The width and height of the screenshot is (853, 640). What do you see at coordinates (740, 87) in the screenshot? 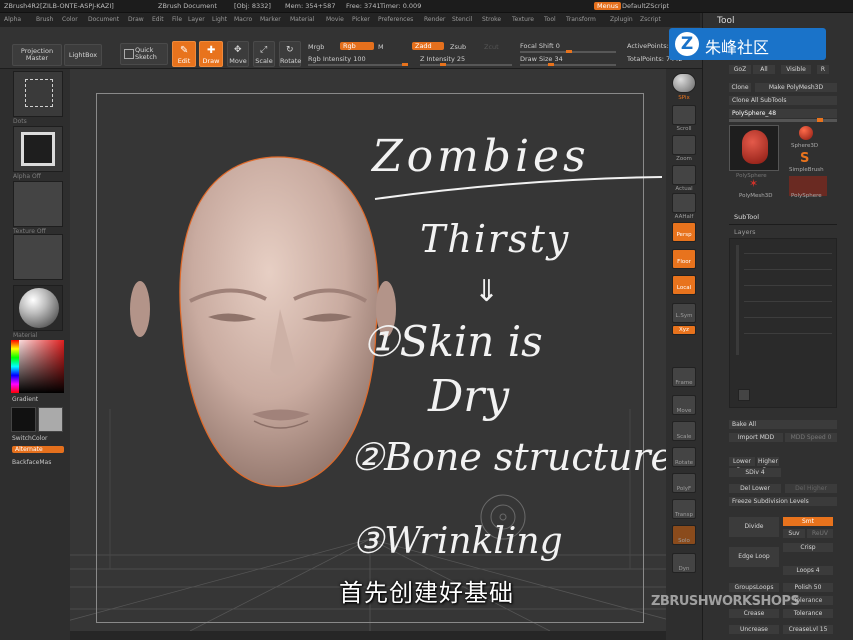
I see `clone-button: Clone` at bounding box center [740, 87].